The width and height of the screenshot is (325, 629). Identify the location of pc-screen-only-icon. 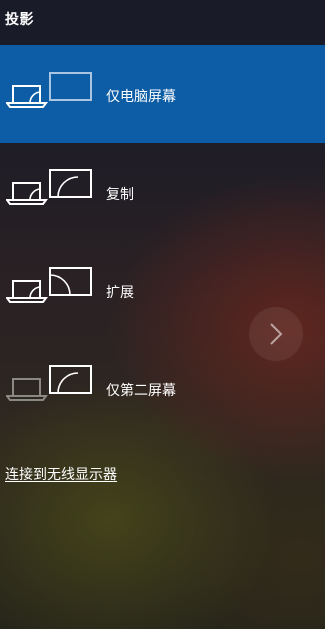
(49, 90).